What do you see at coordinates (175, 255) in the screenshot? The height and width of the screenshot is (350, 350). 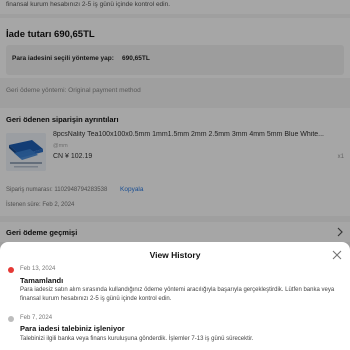 I see `sheet-title: View History` at bounding box center [175, 255].